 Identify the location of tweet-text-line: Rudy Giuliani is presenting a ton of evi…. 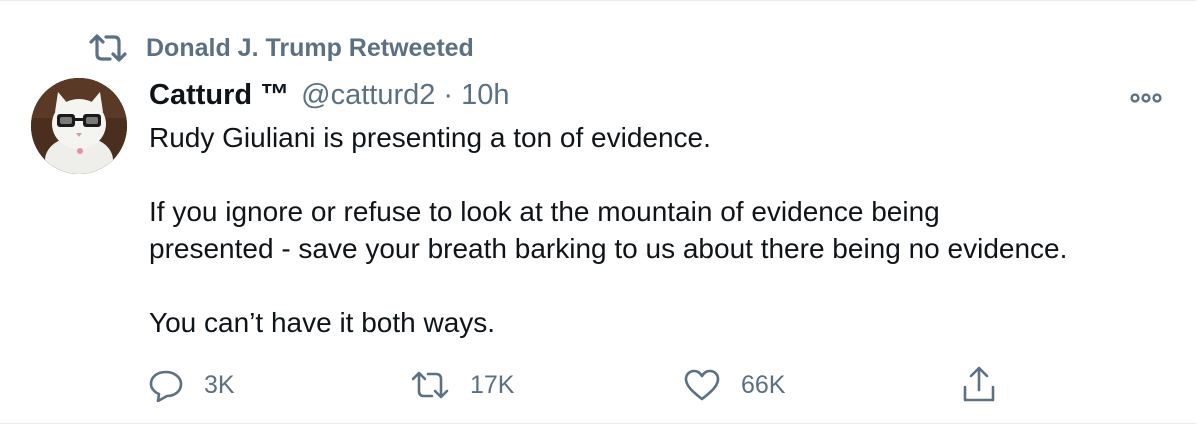
(430, 137).